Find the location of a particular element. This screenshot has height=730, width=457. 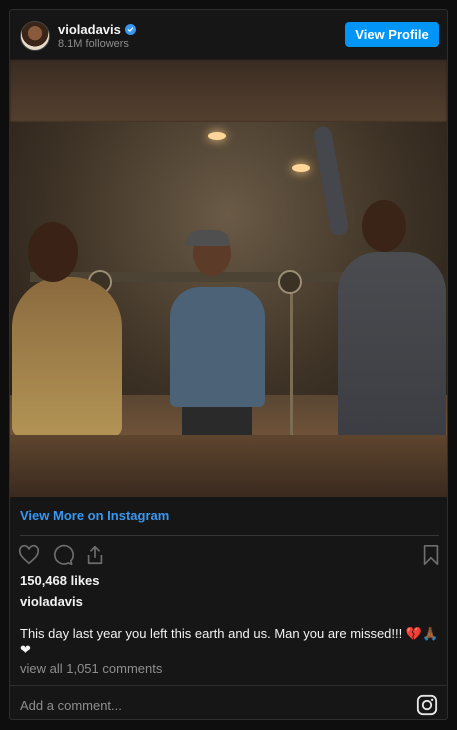

view-more-link: View More on Instagram is located at coordinates (94, 515).